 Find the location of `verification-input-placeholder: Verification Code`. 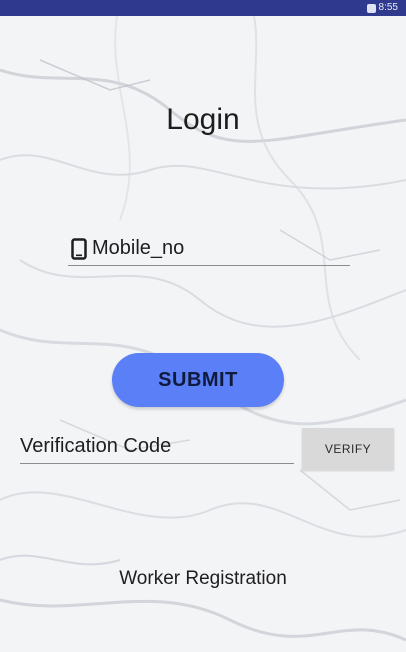

verification-input-placeholder: Verification Code is located at coordinates (96, 446).